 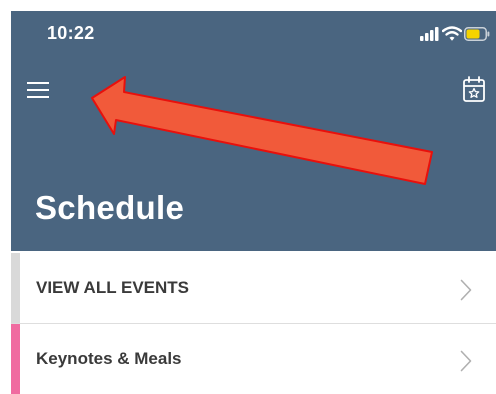 What do you see at coordinates (110, 207) in the screenshot?
I see `page-title: Schedule` at bounding box center [110, 207].